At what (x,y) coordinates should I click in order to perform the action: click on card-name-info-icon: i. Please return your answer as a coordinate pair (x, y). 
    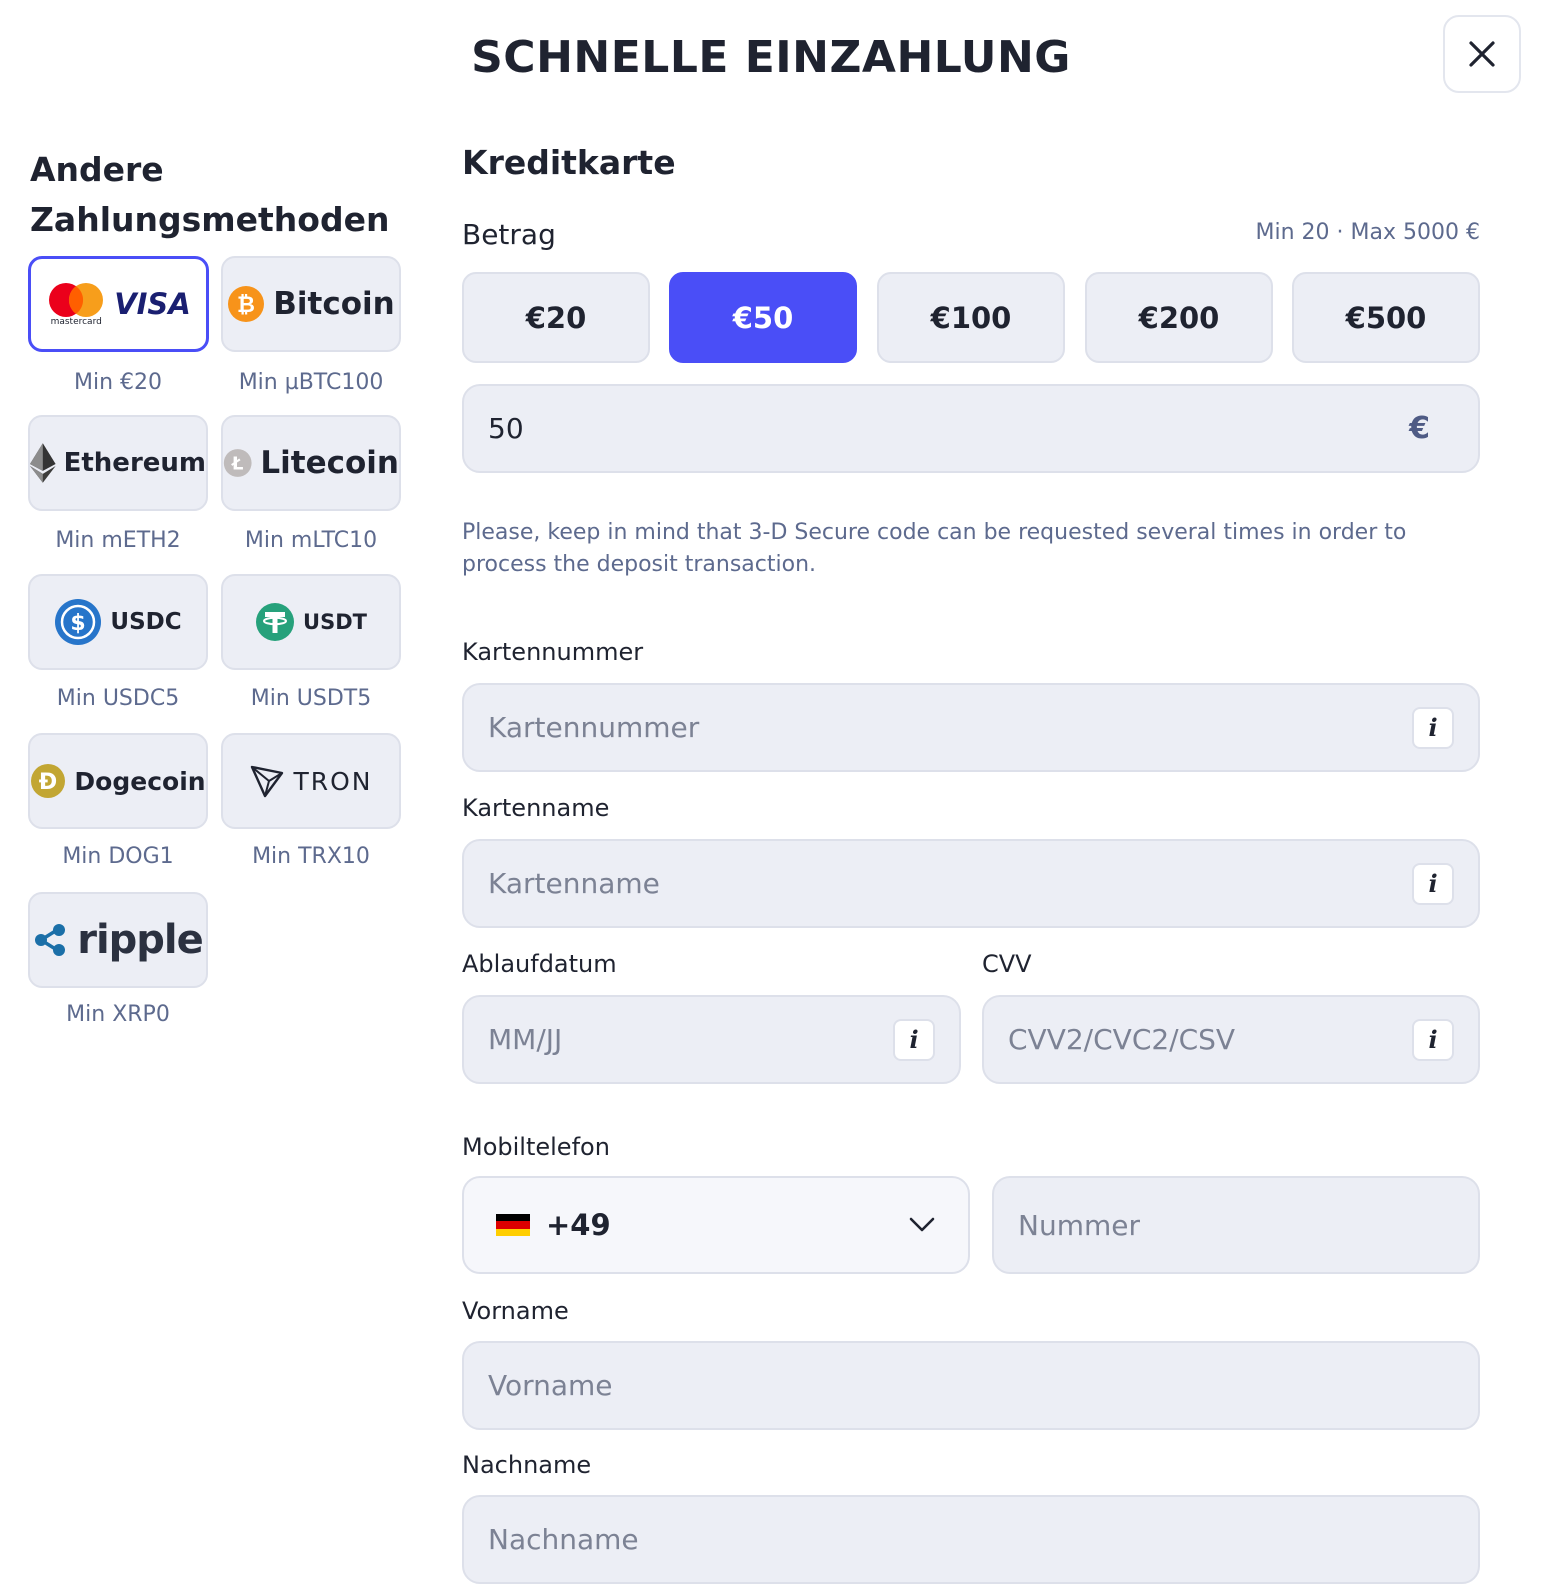
    Looking at the image, I should click on (1433, 883).